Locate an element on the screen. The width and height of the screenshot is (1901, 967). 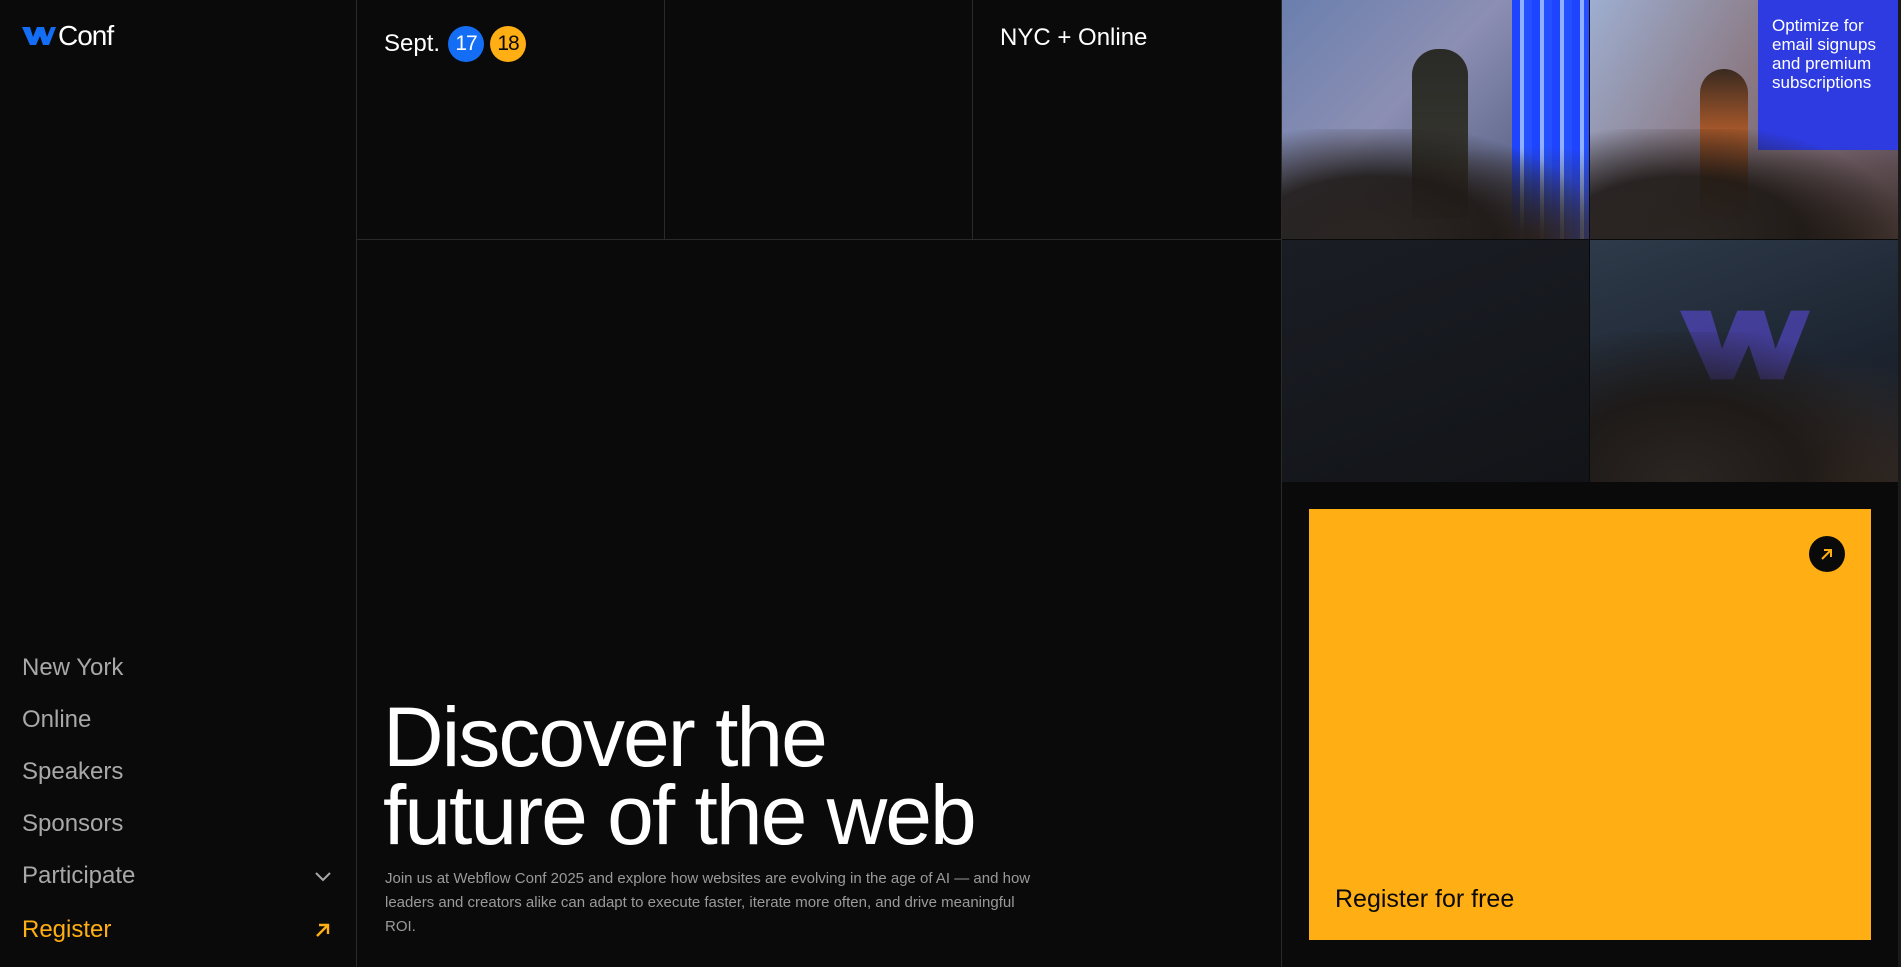
nav-item-register: Register is located at coordinates (178, 930).